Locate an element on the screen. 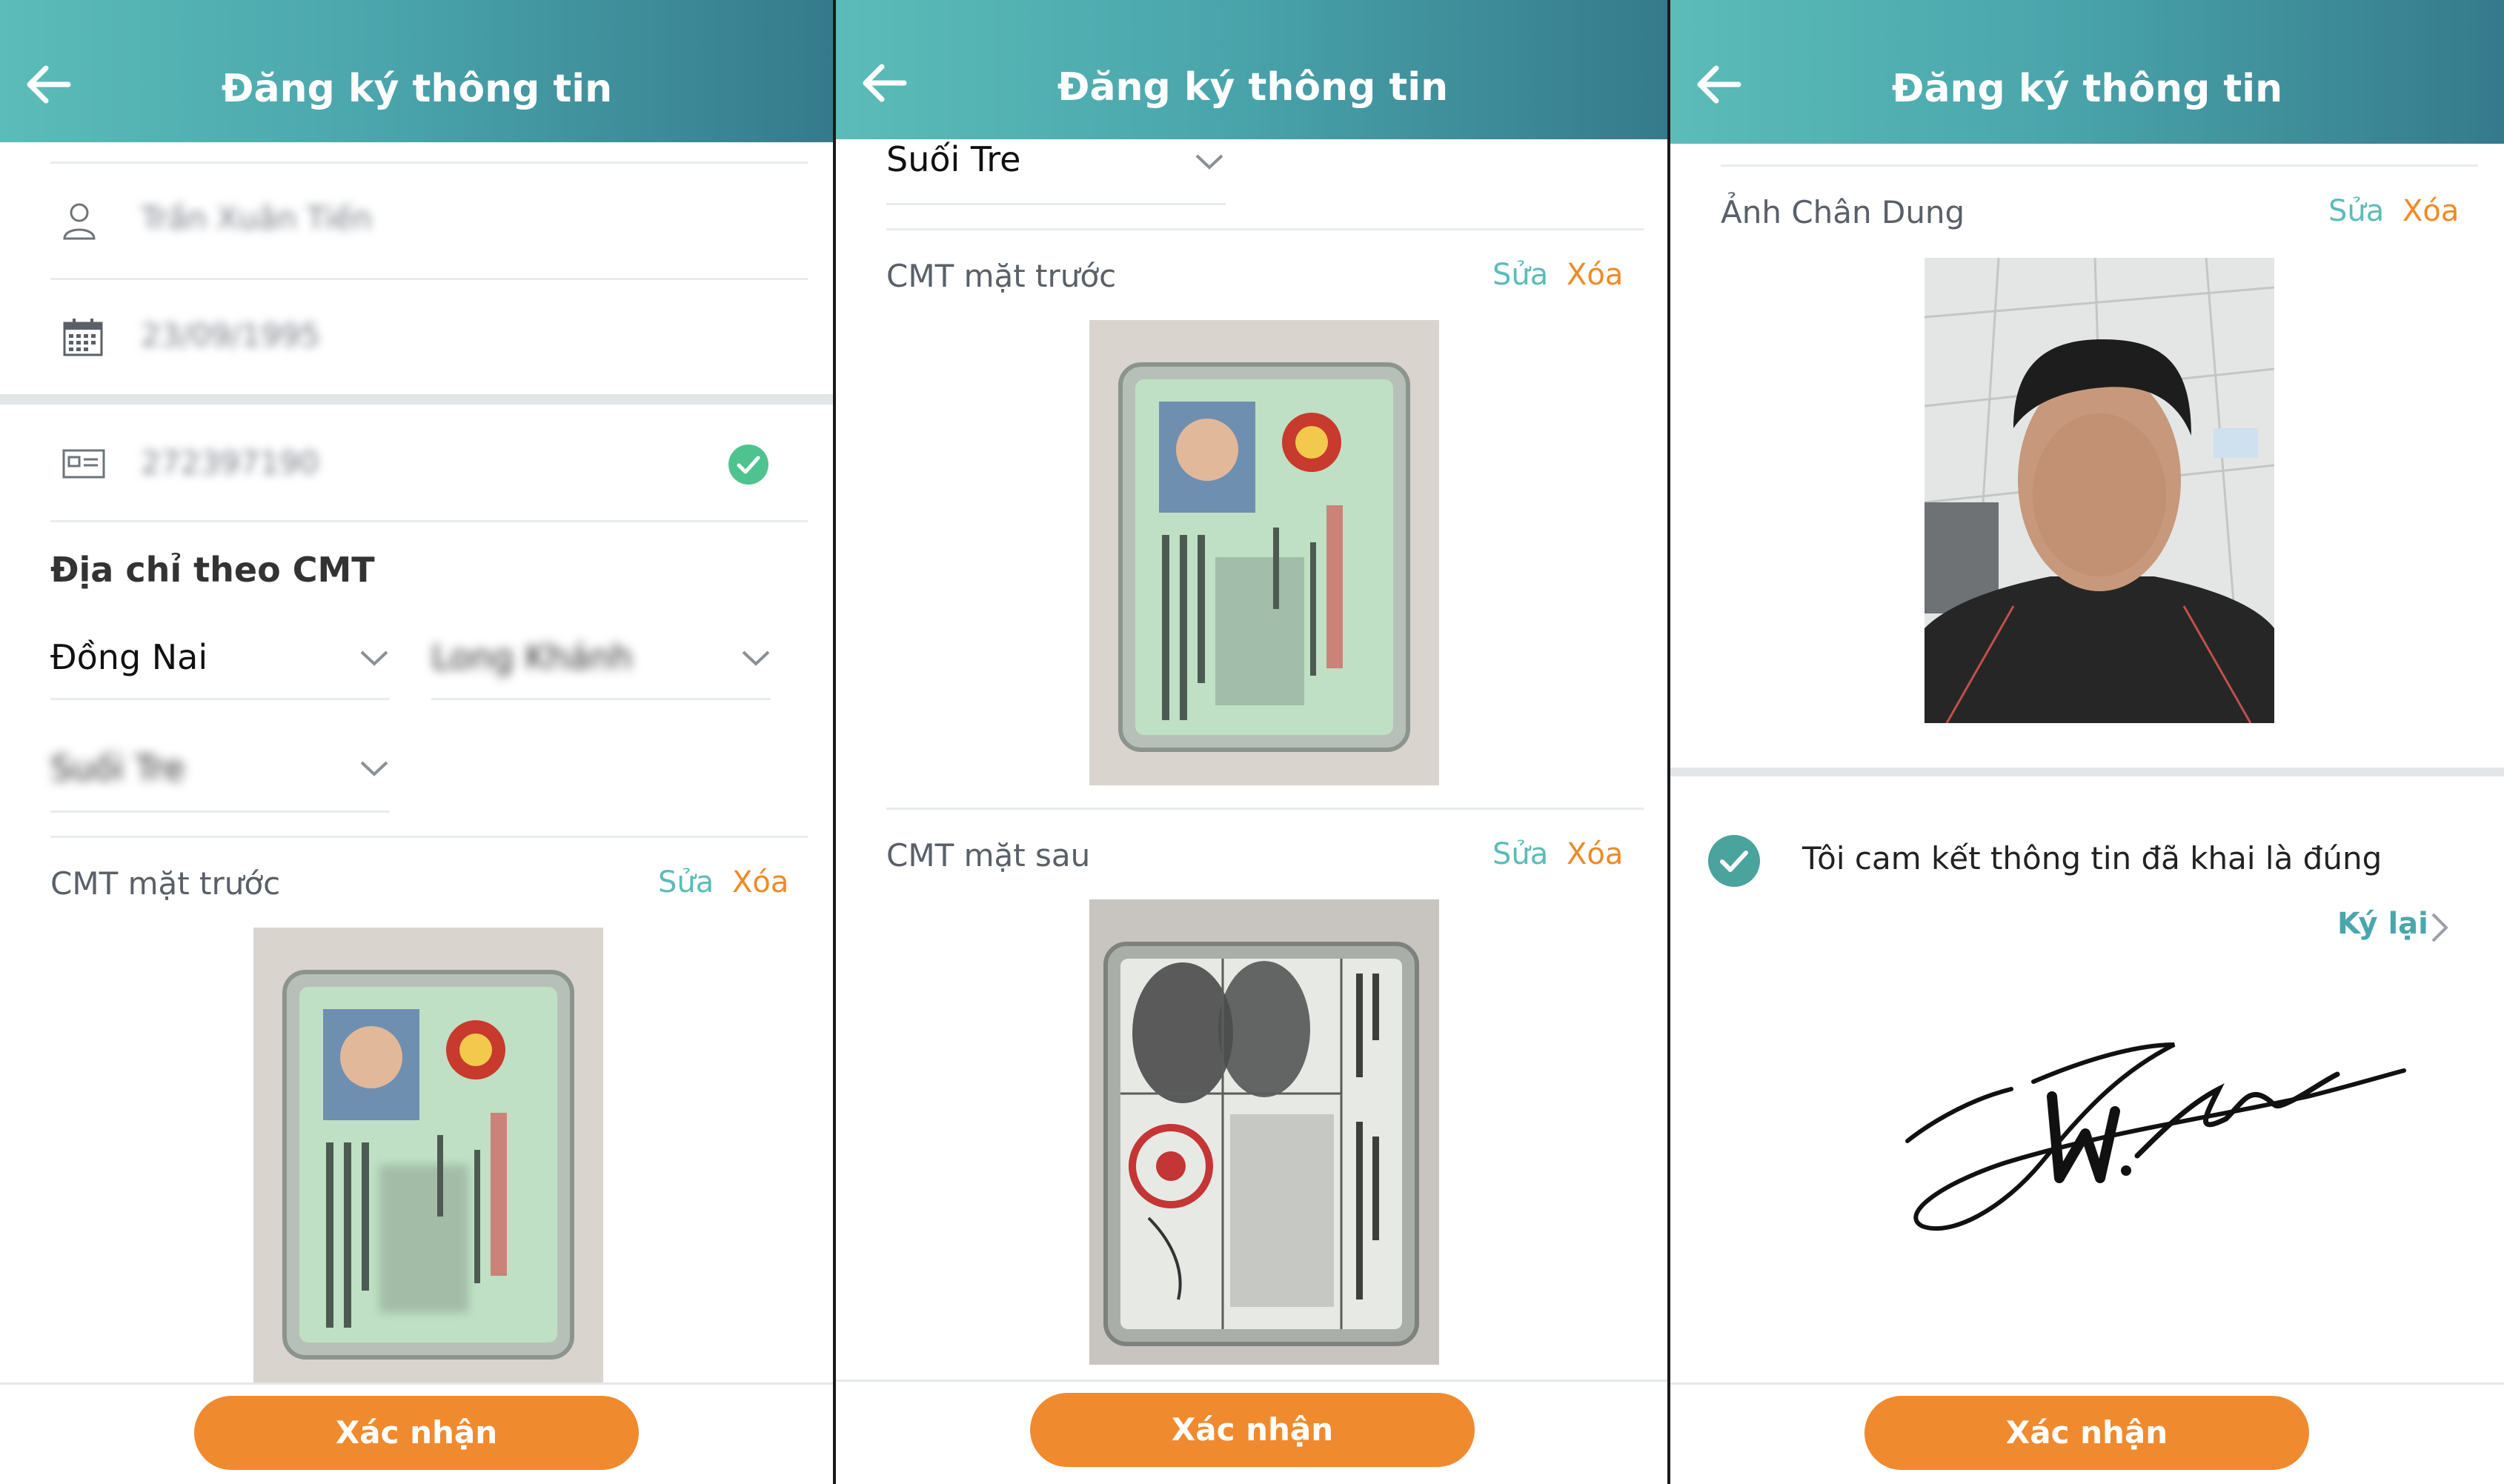  full-name-field: Trần Xuân Tiến is located at coordinates (256, 218).